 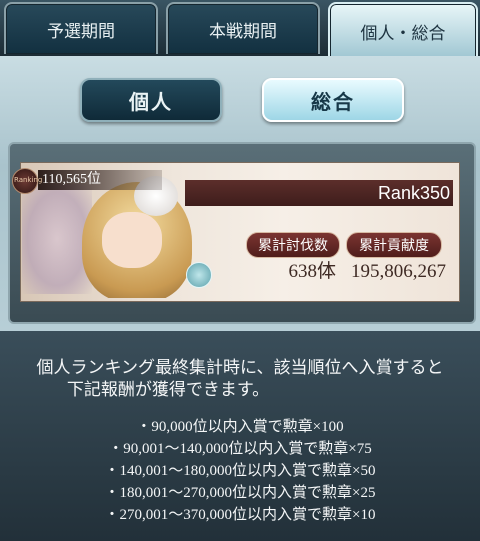 What do you see at coordinates (240, 449) in the screenshot?
I see `reward-item: ・90,001～140,000位以内入賞で勲章×75` at bounding box center [240, 449].